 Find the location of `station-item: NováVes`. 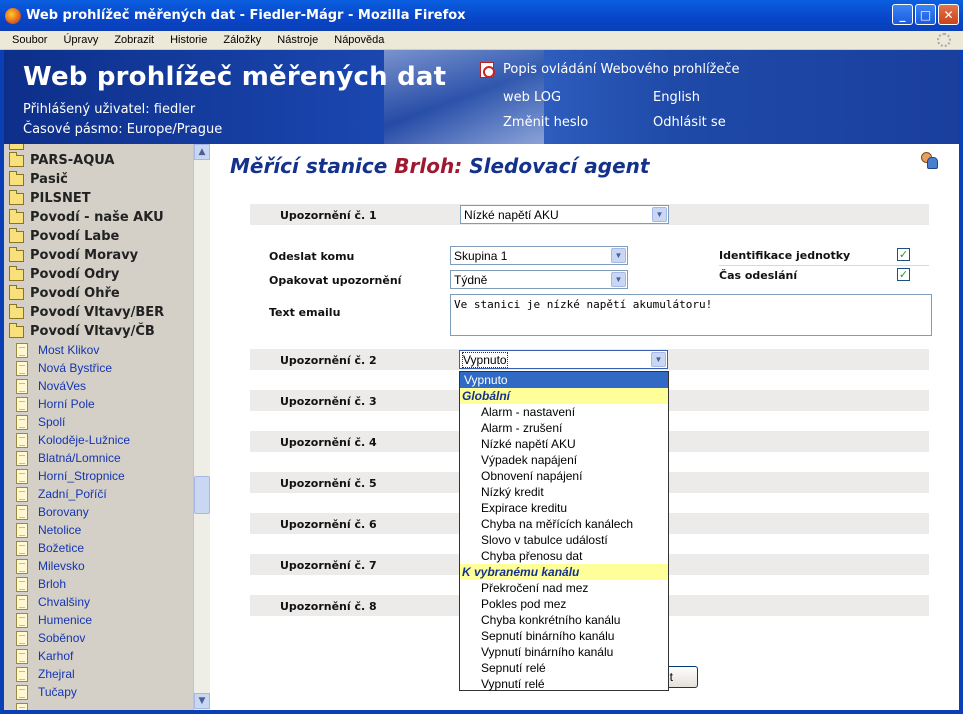

station-item: NováVes is located at coordinates (51, 386).